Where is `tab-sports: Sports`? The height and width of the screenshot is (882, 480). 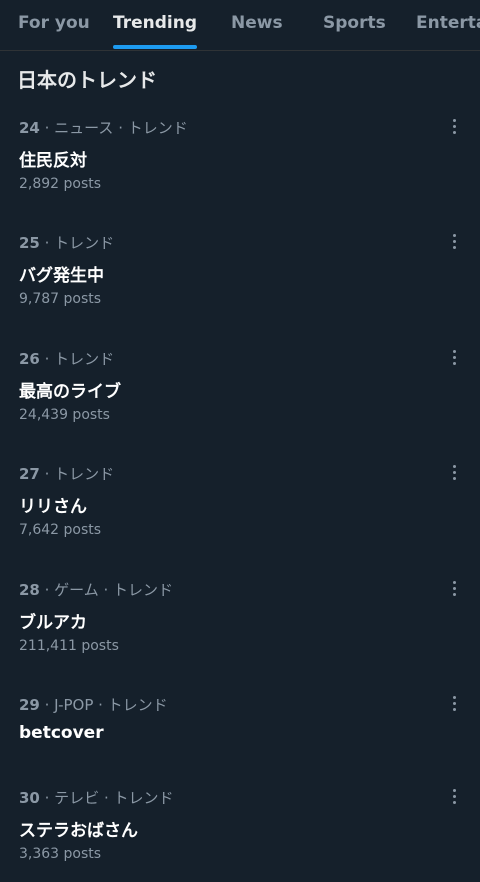
tab-sports: Sports is located at coordinates (354, 25).